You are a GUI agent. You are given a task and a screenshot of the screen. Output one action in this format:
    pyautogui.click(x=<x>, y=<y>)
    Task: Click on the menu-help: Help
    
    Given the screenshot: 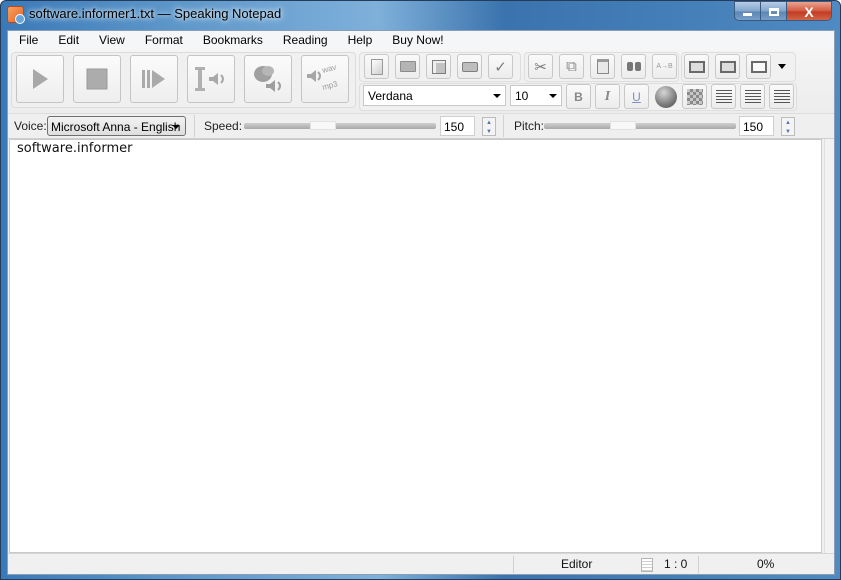 What is the action you would take?
    pyautogui.click(x=360, y=40)
    